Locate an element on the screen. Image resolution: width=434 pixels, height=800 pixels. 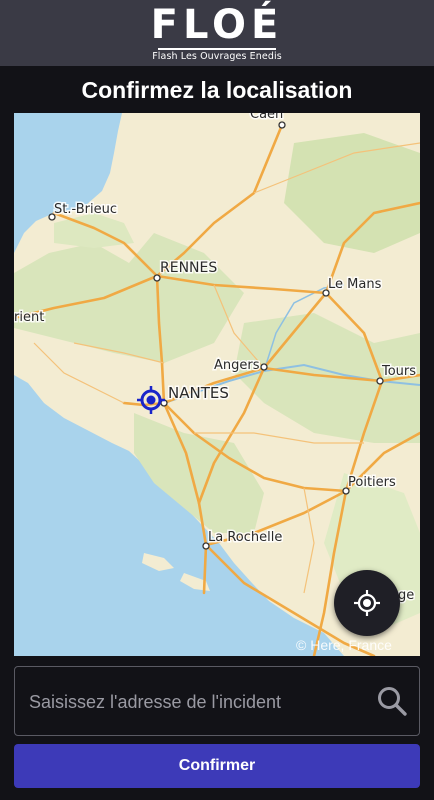
app-header: FLOÉ Flash Les Ouvrages Enedis is located at coordinates (217, 33).